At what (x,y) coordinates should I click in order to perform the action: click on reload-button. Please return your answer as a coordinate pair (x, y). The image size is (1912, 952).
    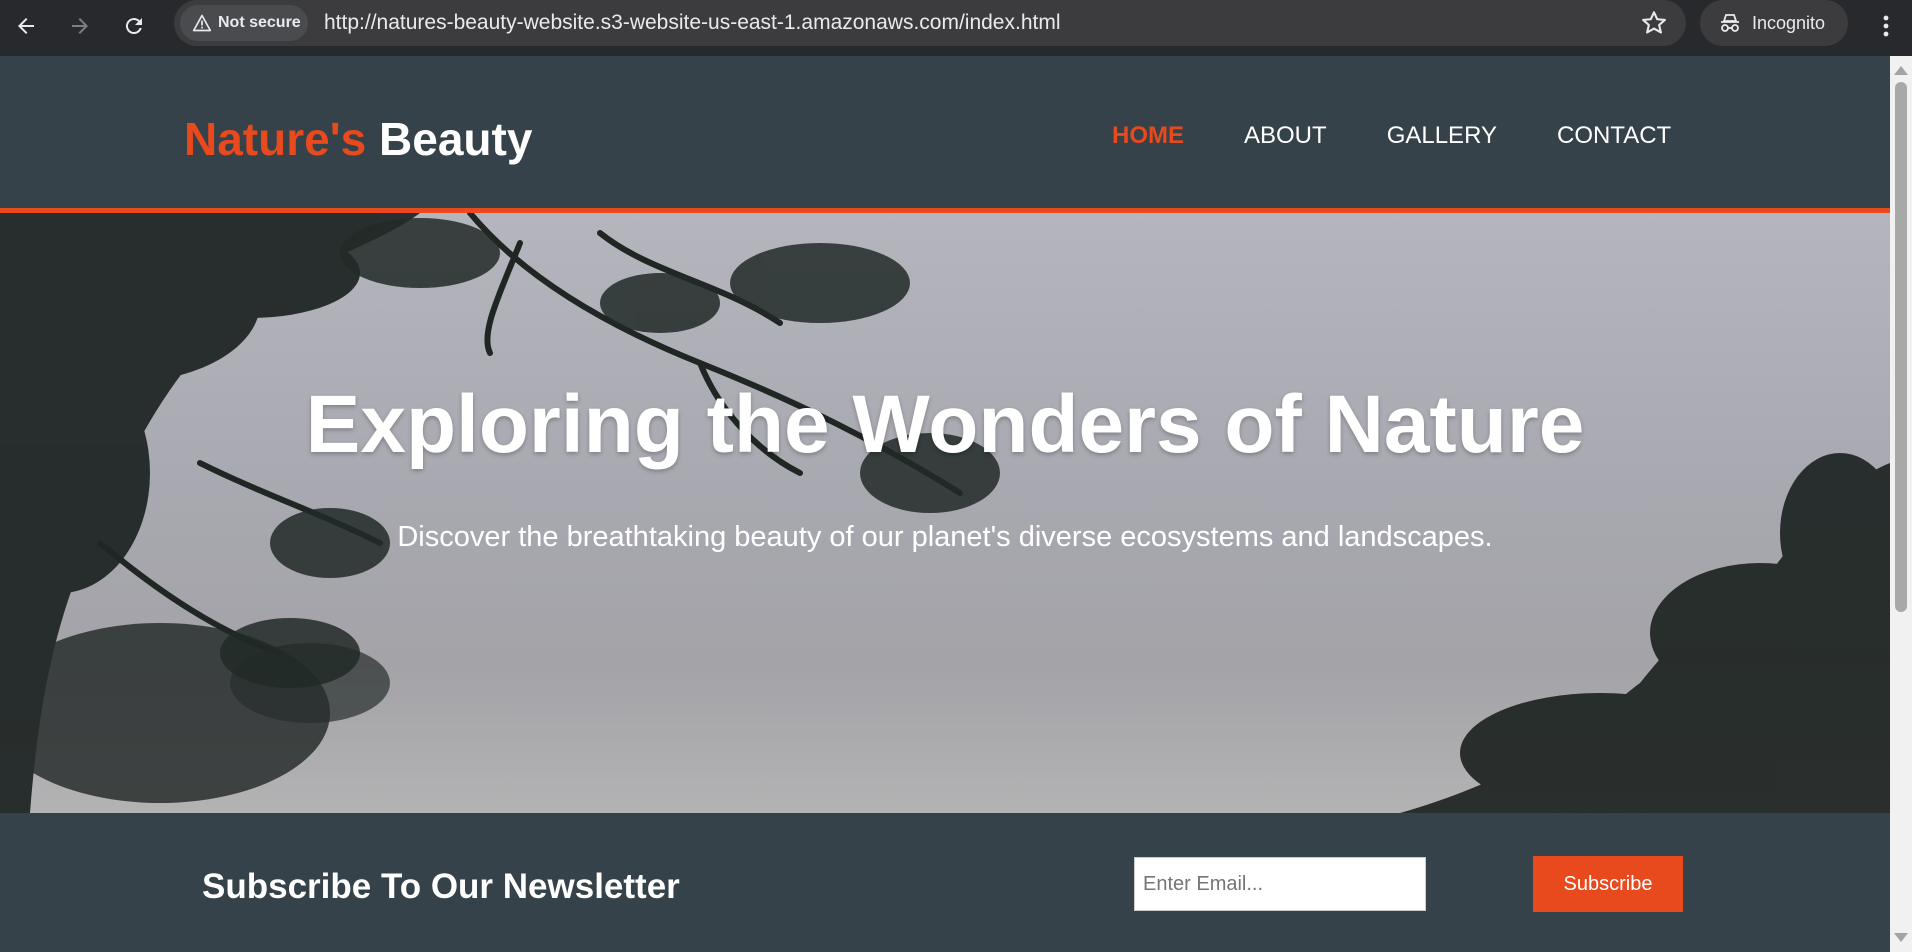
    Looking at the image, I should click on (134, 26).